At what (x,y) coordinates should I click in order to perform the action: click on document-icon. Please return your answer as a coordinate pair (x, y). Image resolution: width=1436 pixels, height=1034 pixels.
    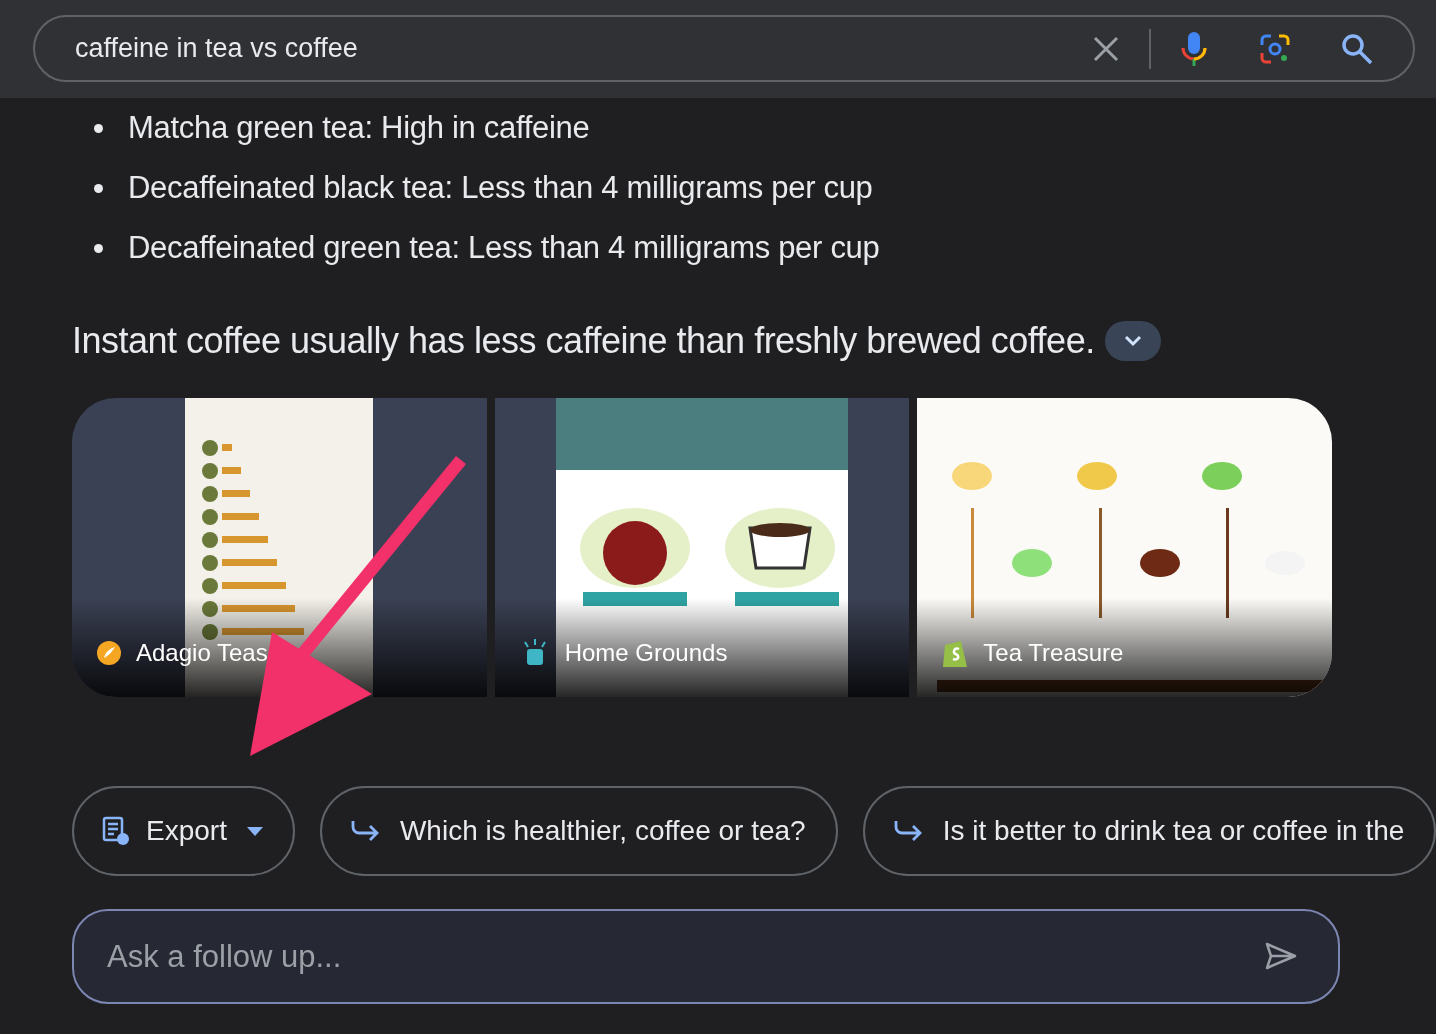
    Looking at the image, I should click on (116, 831).